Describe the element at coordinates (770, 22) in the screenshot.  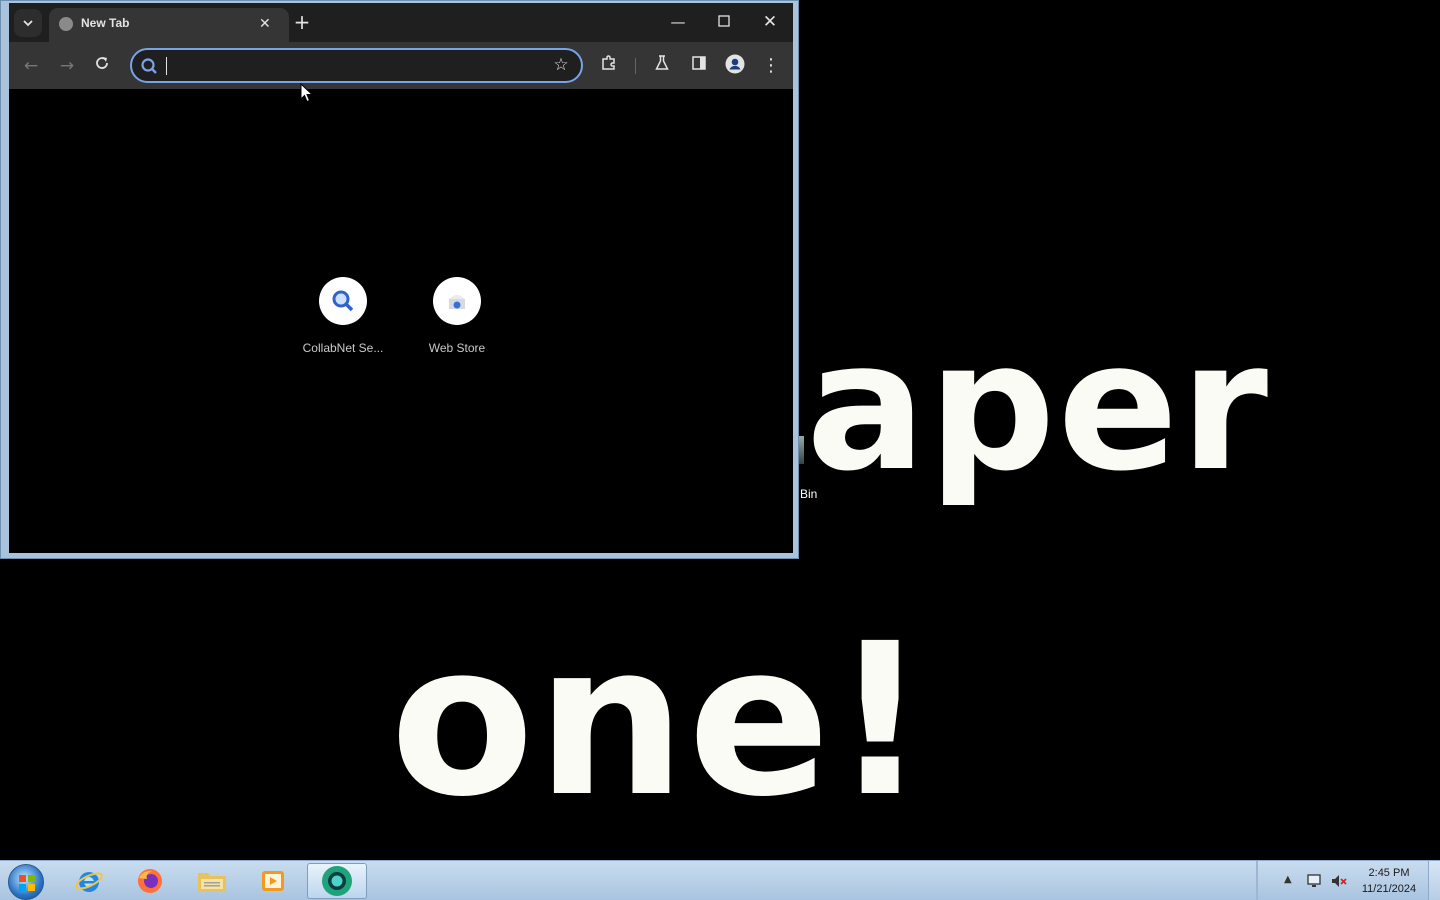
I see `close-window-button: ✕` at that location.